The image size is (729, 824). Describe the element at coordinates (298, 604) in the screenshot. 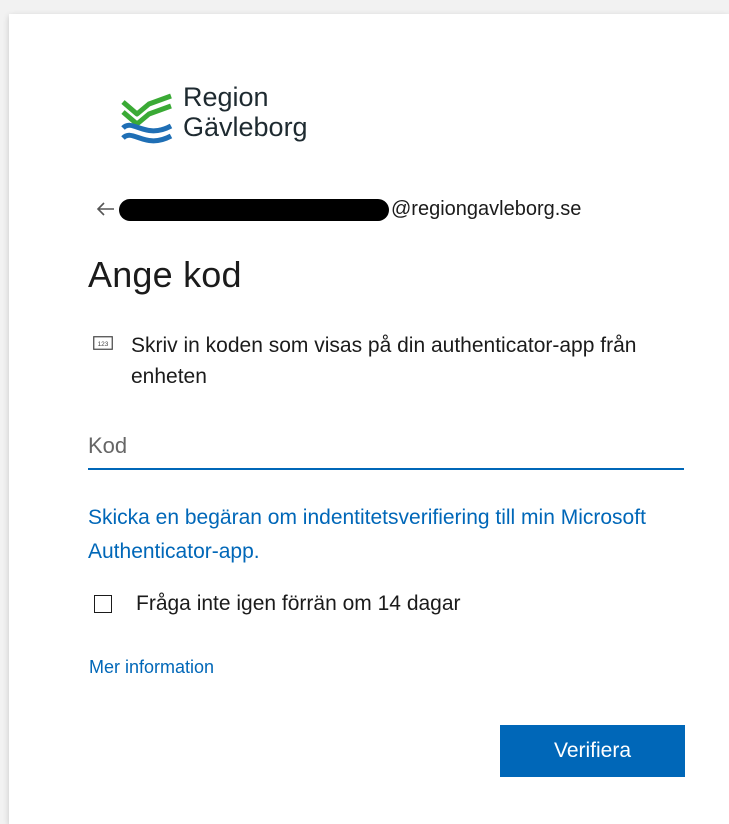

I see `dont-ask-again-label: Fråga inte igen förrän om 14 dagar` at that location.